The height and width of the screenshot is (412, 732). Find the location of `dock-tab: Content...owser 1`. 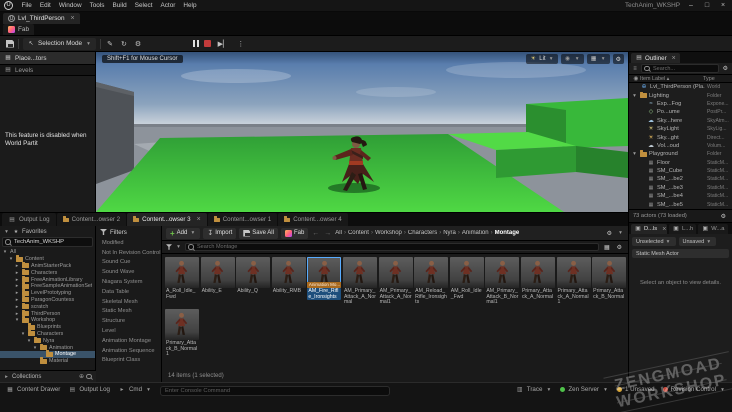

dock-tab: Content...owser 1 is located at coordinates (242, 219).